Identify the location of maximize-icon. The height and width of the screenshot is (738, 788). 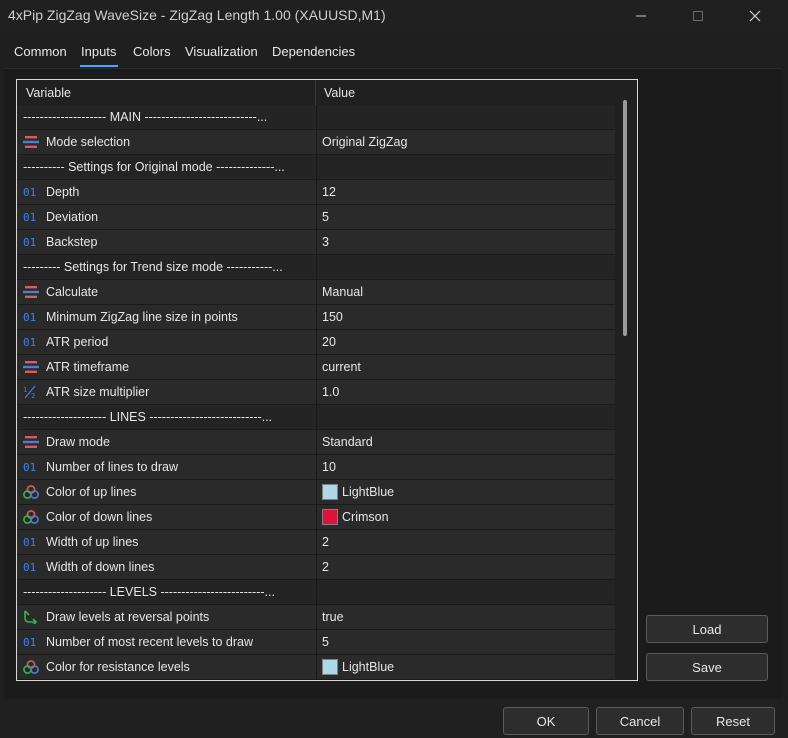
(698, 16).